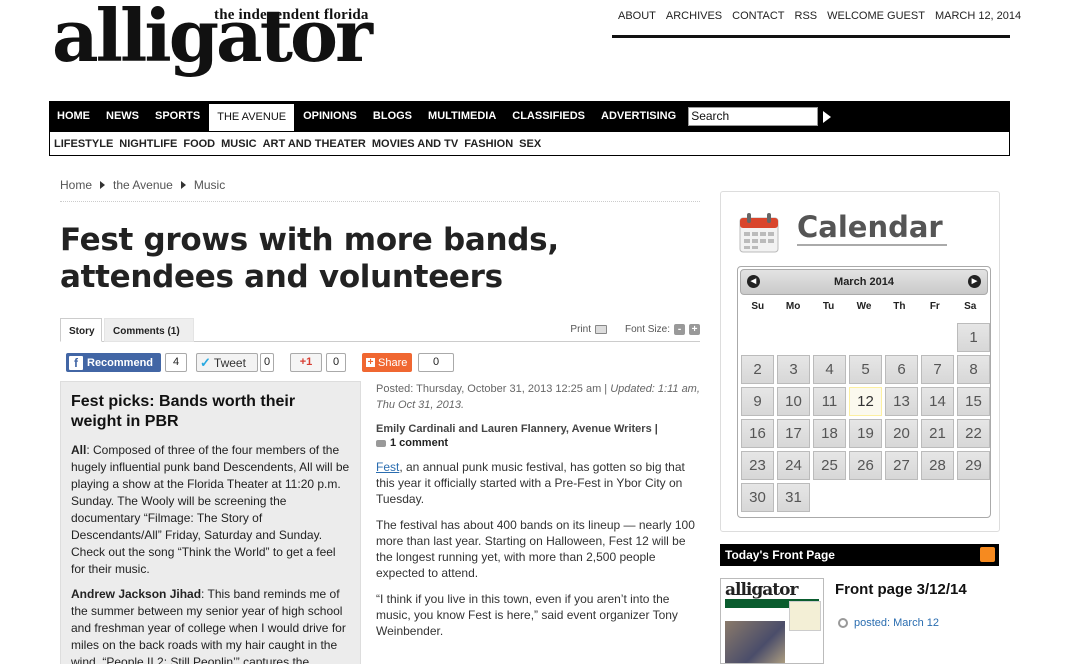 The width and height of the screenshot is (1086, 664). What do you see at coordinates (73, 116) in the screenshot?
I see `nav-home: HOME` at bounding box center [73, 116].